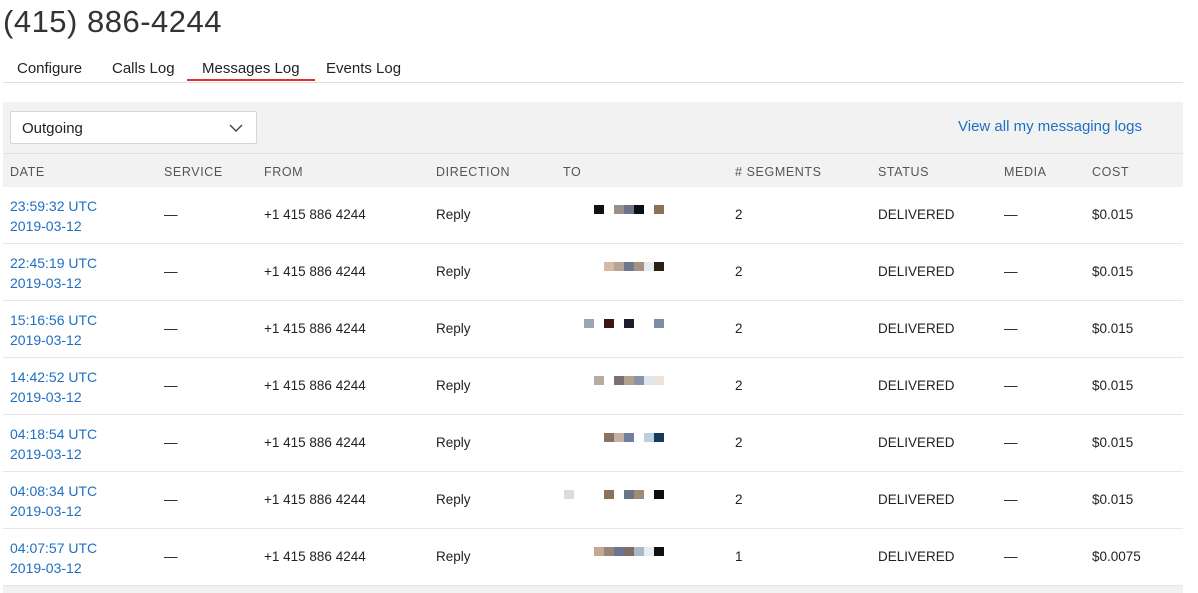 The image size is (1198, 593). Describe the element at coordinates (54, 434) in the screenshot. I see `message-time: 04:18:54 UTC` at that location.